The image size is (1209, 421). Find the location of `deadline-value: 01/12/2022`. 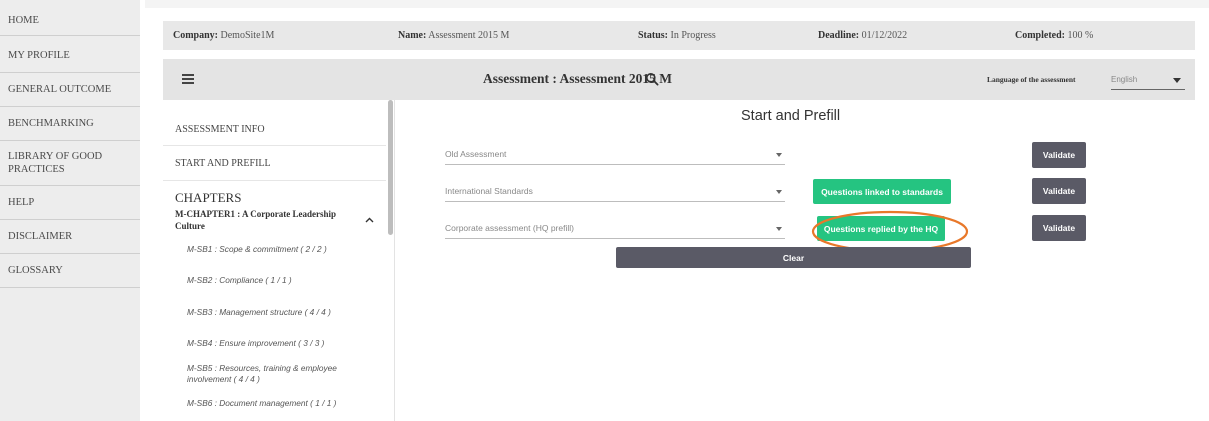

deadline-value: 01/12/2022 is located at coordinates (884, 35).